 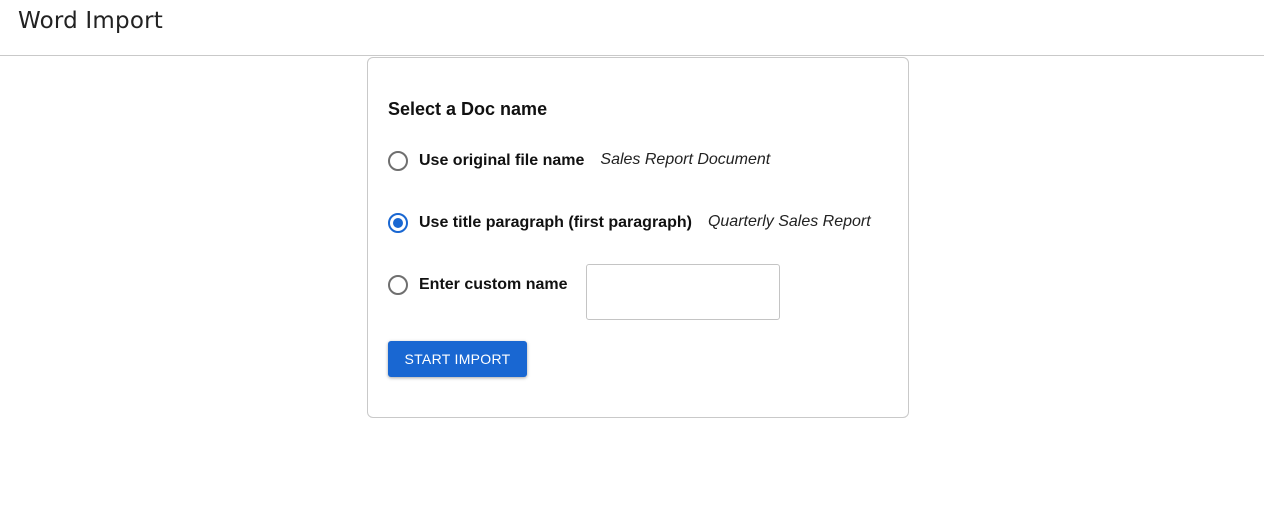 I want to click on section-title: Select a Doc name, so click(x=468, y=109).